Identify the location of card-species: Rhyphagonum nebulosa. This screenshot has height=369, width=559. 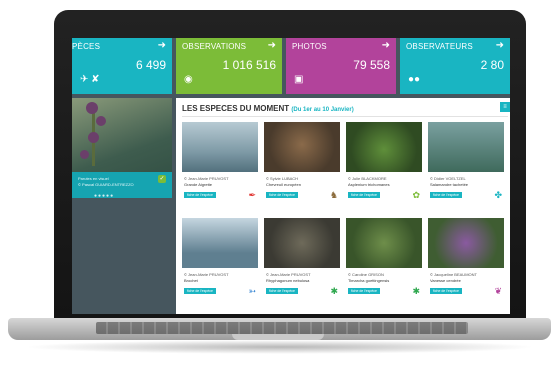
(288, 280).